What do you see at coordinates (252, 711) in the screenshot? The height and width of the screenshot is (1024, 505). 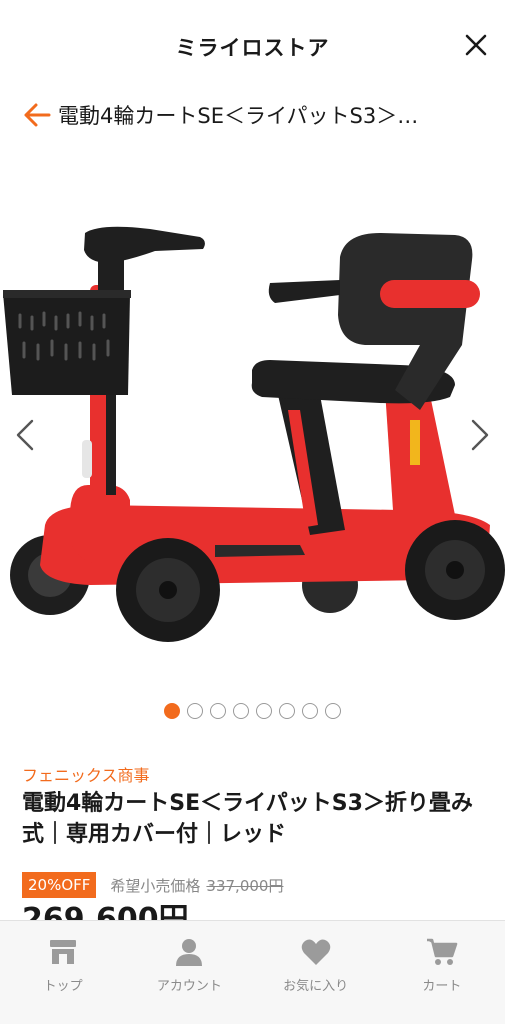 I see `gallery-pagination` at bounding box center [252, 711].